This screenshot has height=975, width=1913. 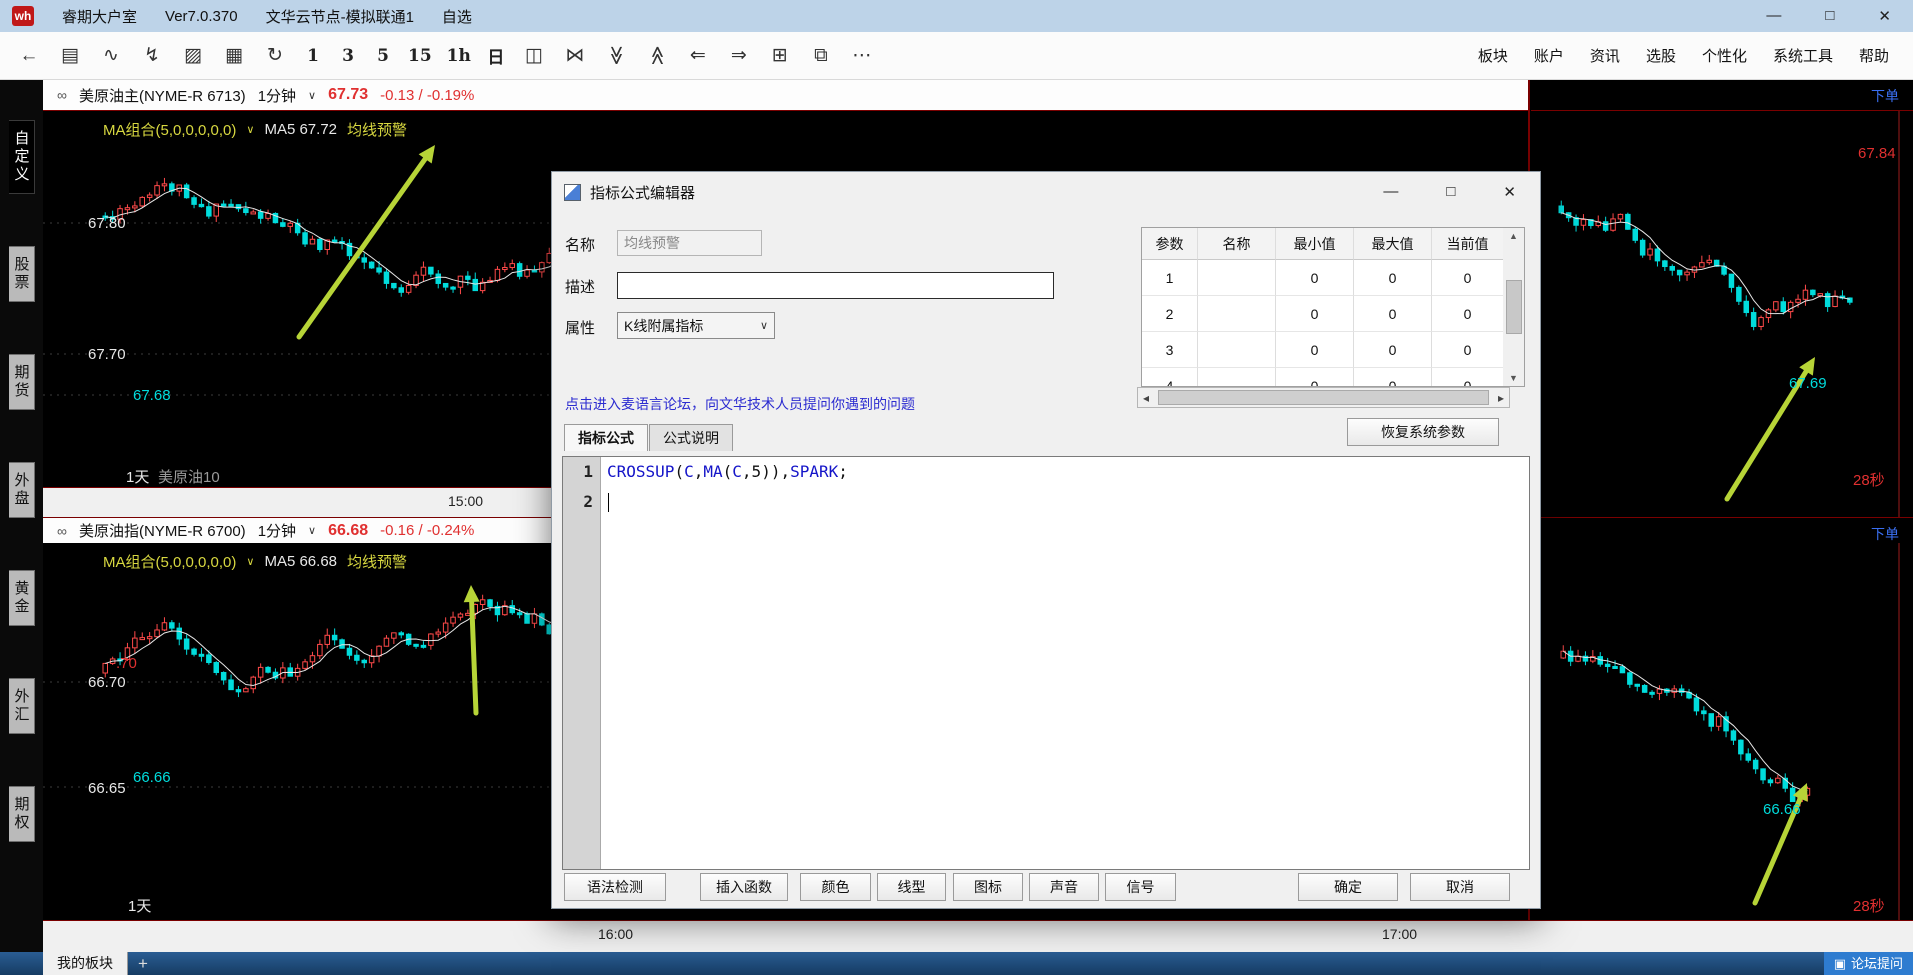 What do you see at coordinates (835, 285) in the screenshot?
I see `formula-description-input` at bounding box center [835, 285].